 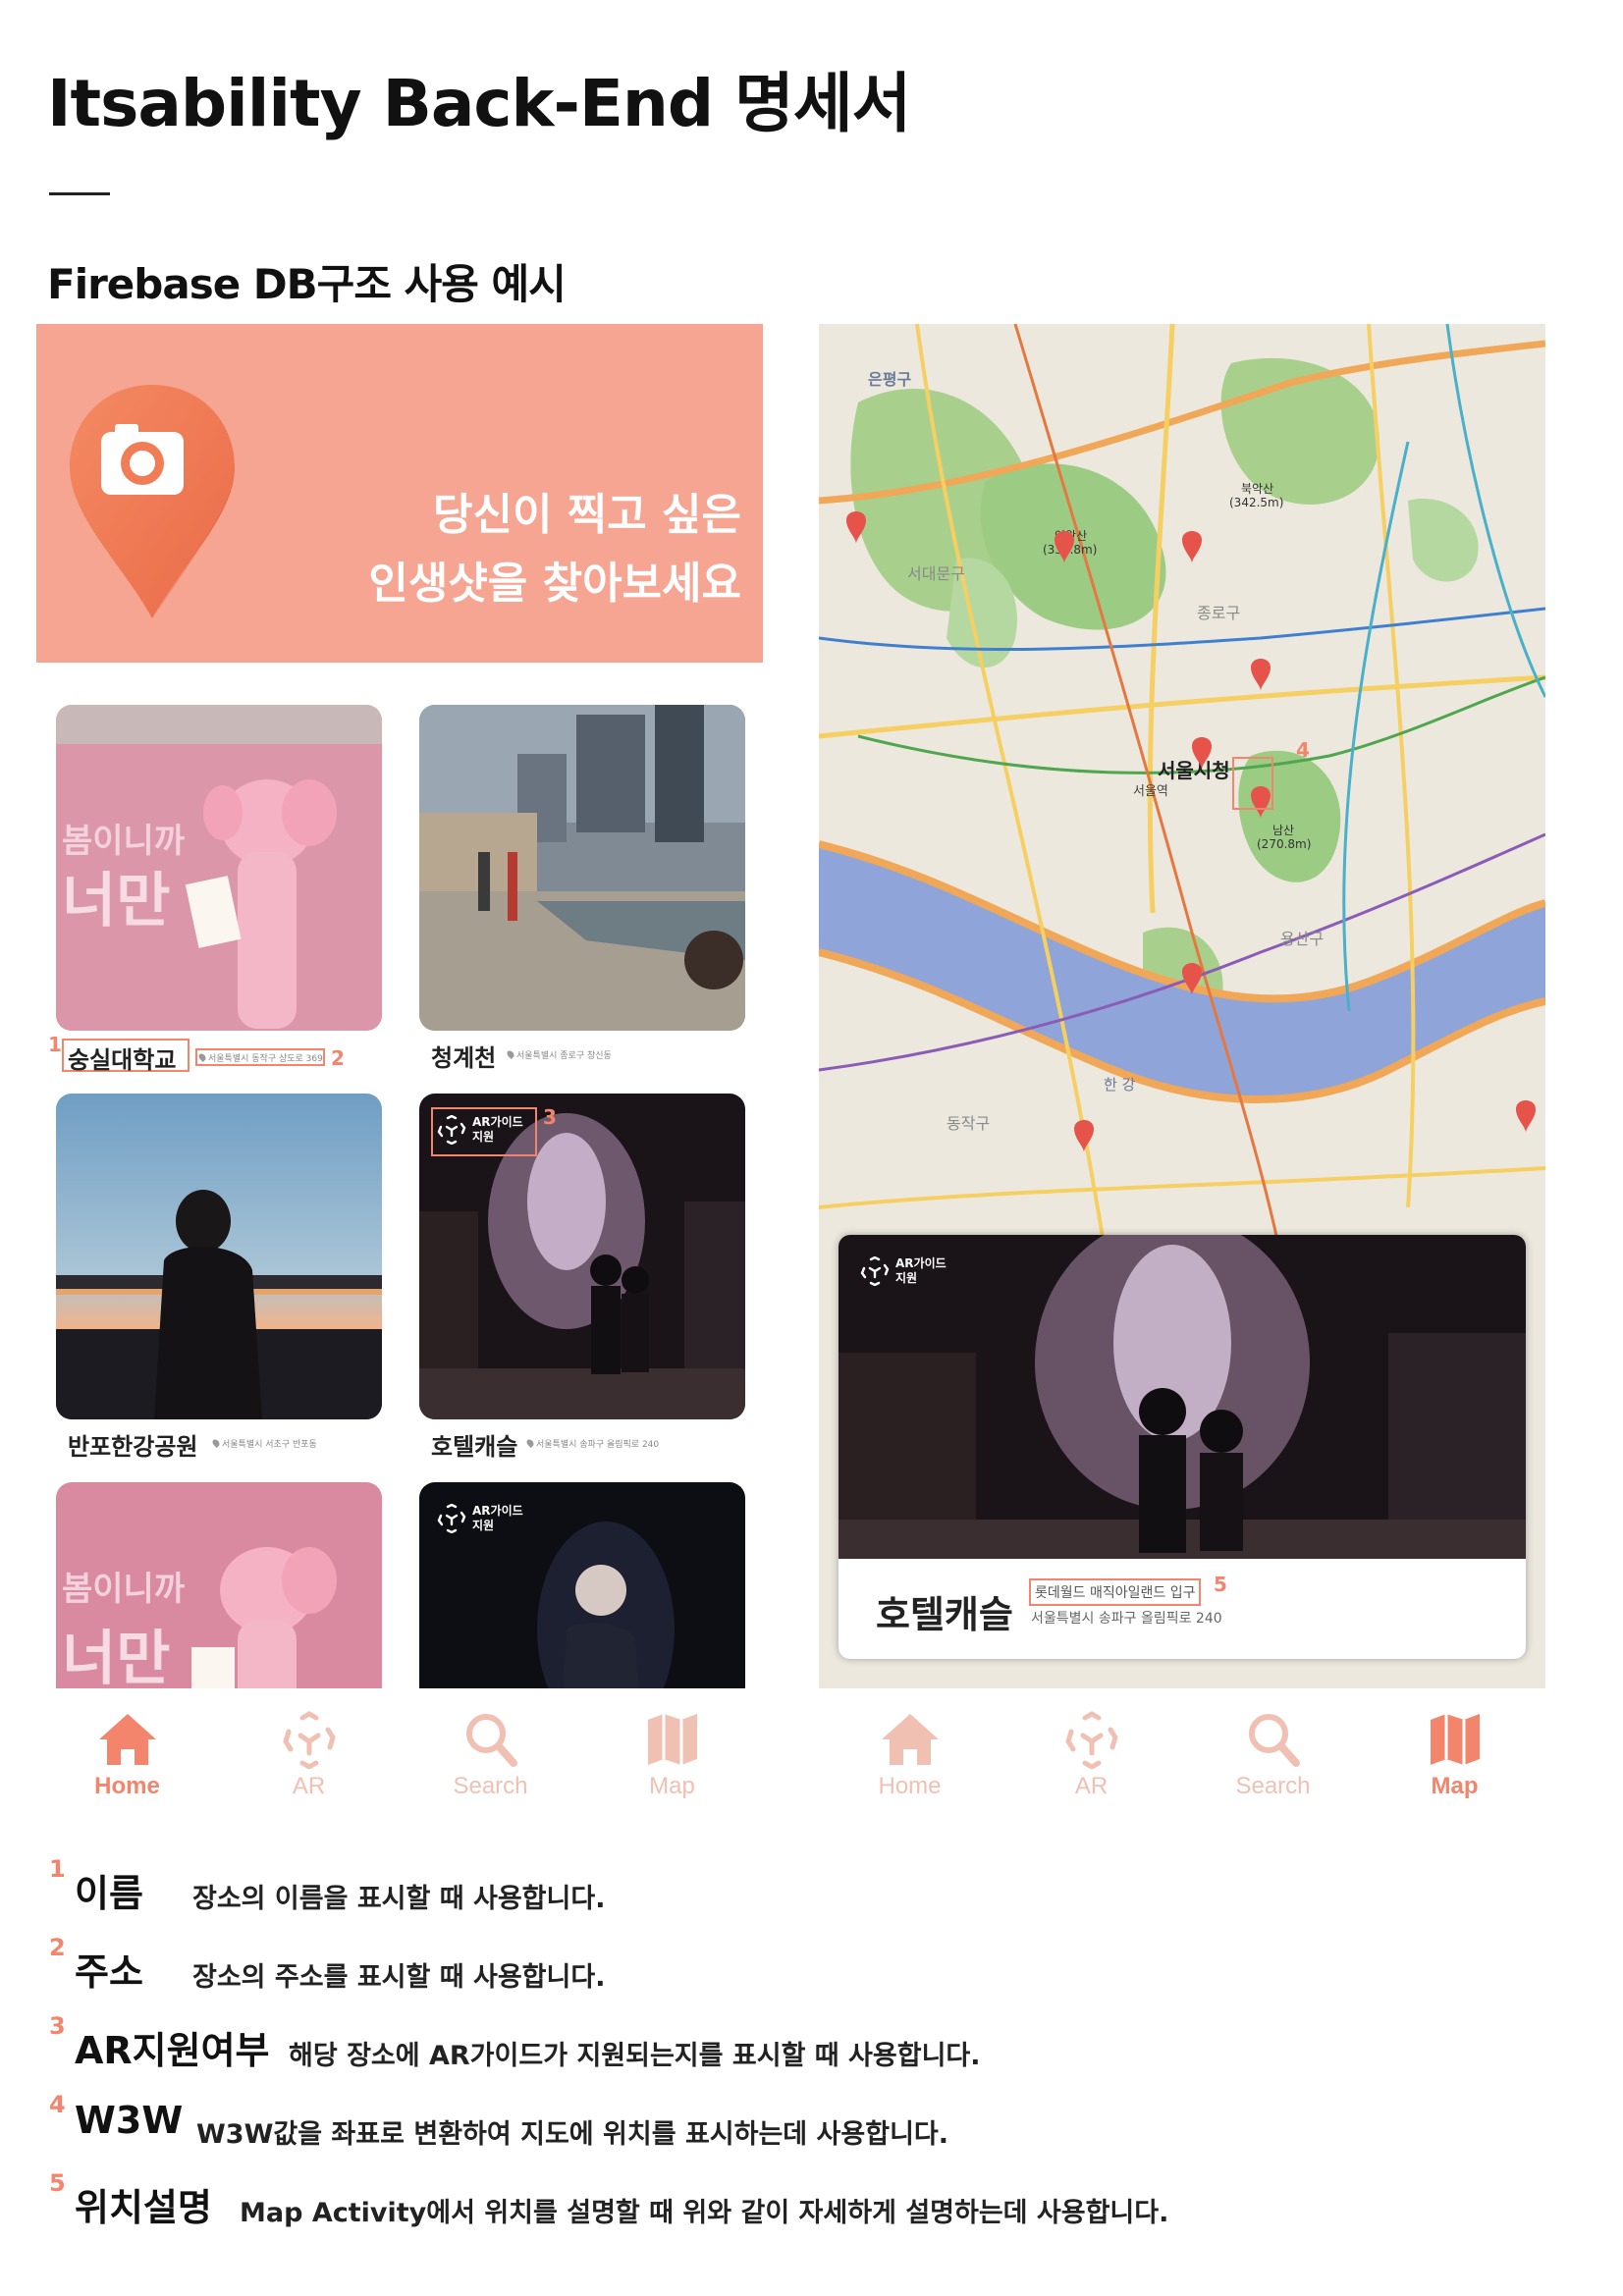 I want to click on legend-description: W3W값을 좌표로 변환하여 지도에 위치를 표시하는데 사용합니다., so click(x=573, y=2134).